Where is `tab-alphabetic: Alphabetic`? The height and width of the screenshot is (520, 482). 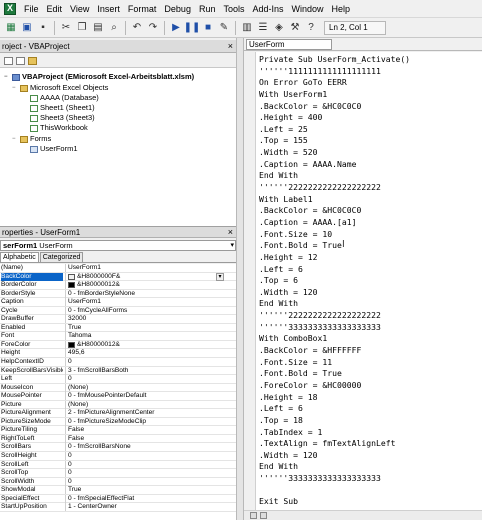 tab-alphabetic: Alphabetic is located at coordinates (19, 257).